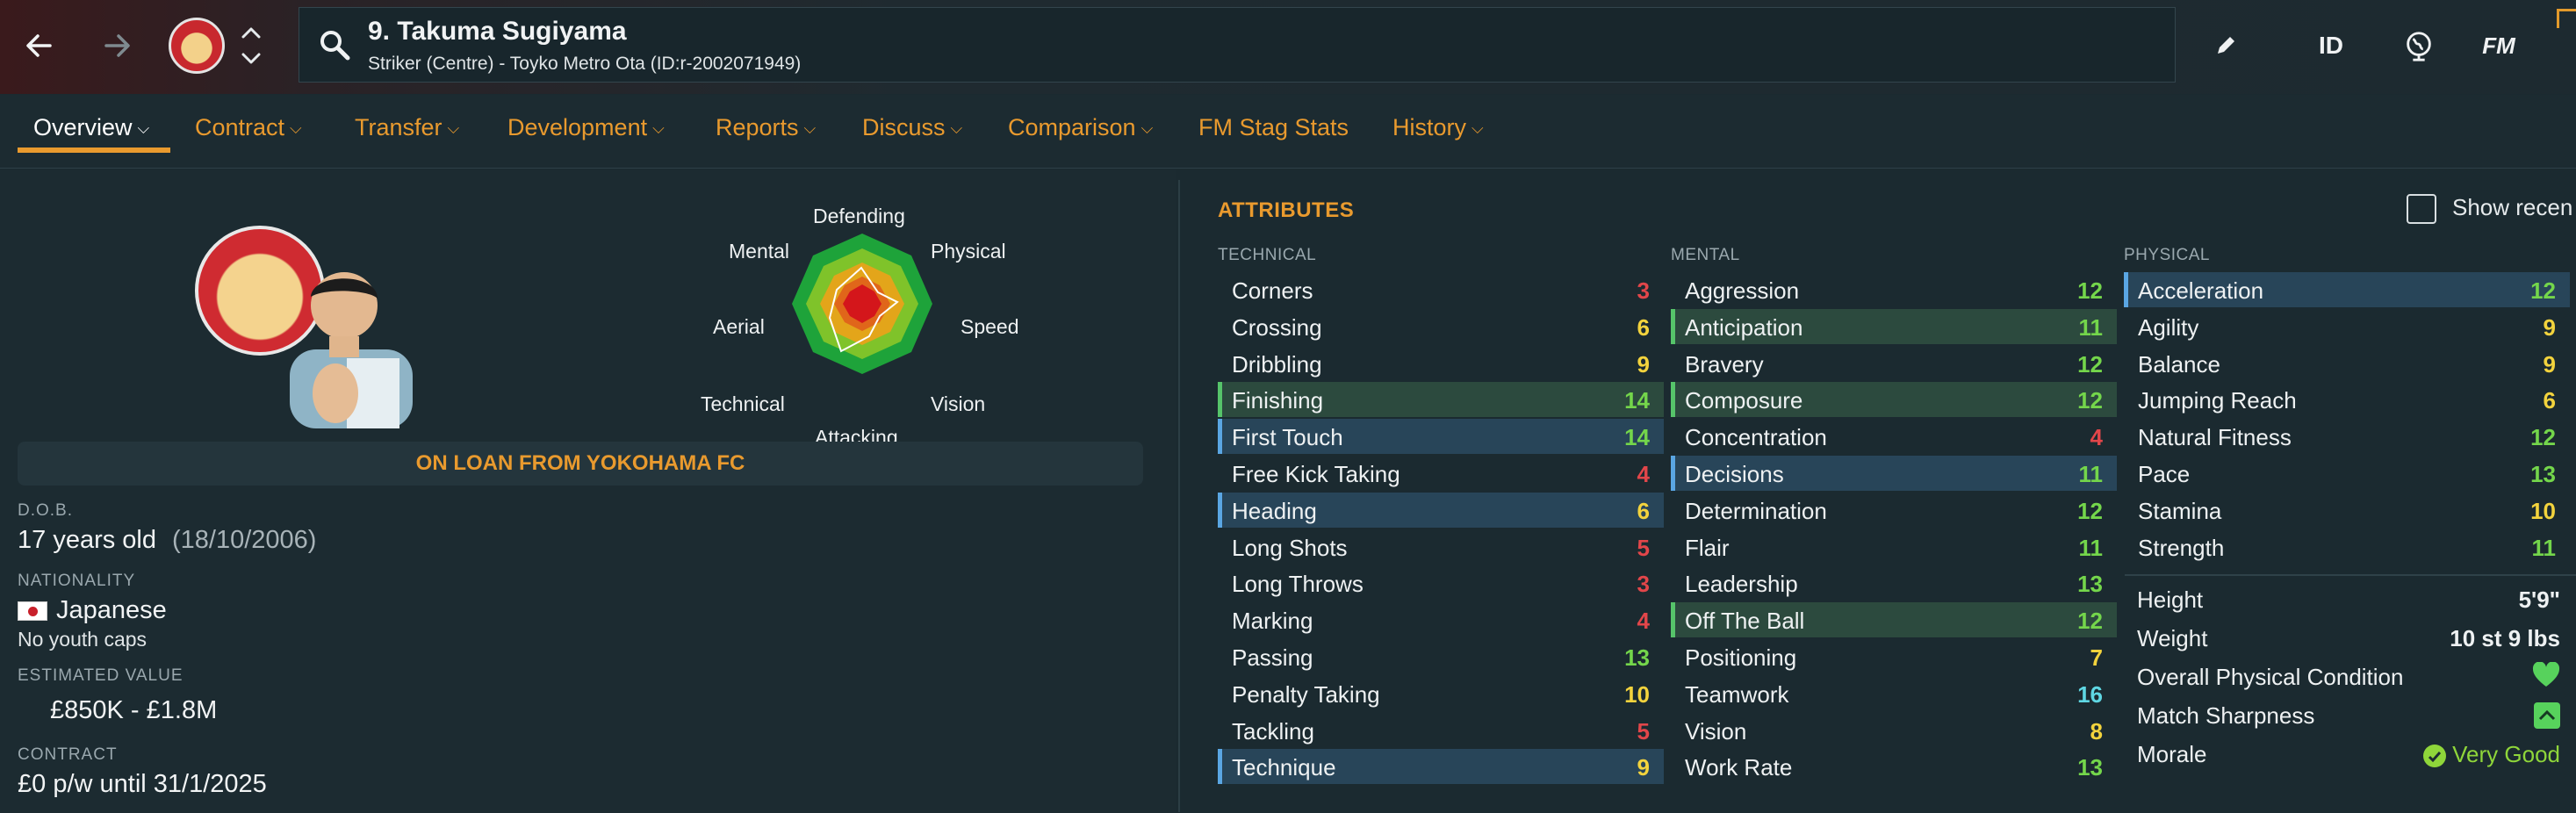  I want to click on sharpness-up-icon, so click(2547, 718).